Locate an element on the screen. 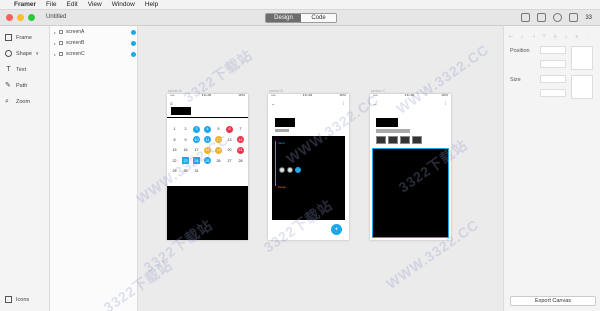 The width and height of the screenshot is (600, 311). calendar-day: 15 is located at coordinates (174, 150).